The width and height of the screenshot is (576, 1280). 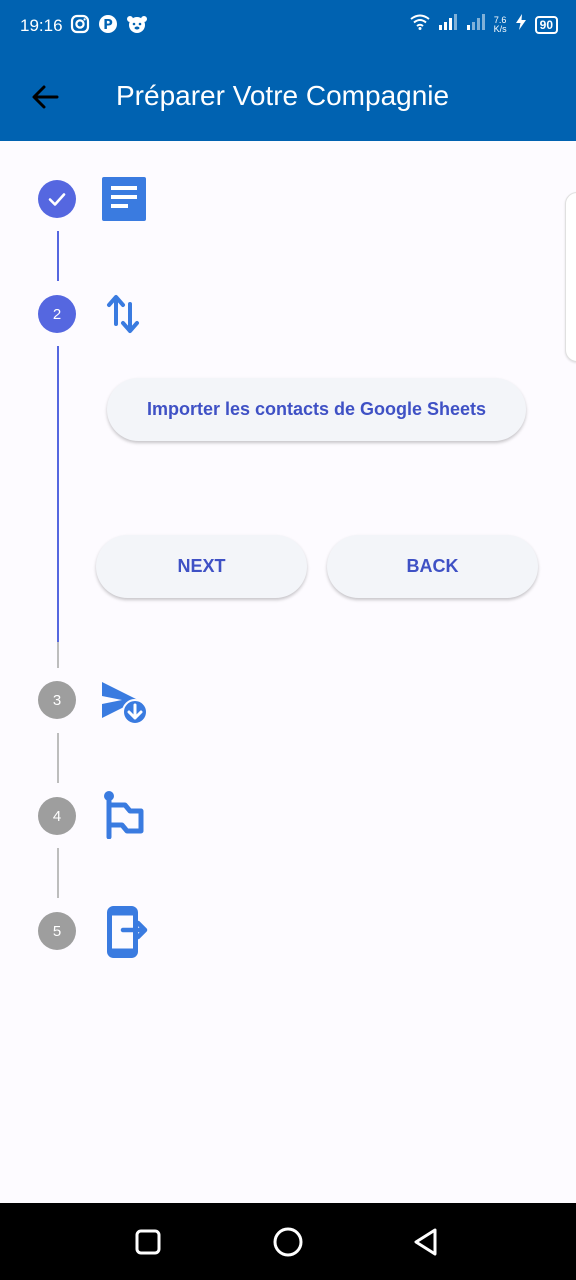 I want to click on status-notification-icons: P, so click(x=108, y=24).